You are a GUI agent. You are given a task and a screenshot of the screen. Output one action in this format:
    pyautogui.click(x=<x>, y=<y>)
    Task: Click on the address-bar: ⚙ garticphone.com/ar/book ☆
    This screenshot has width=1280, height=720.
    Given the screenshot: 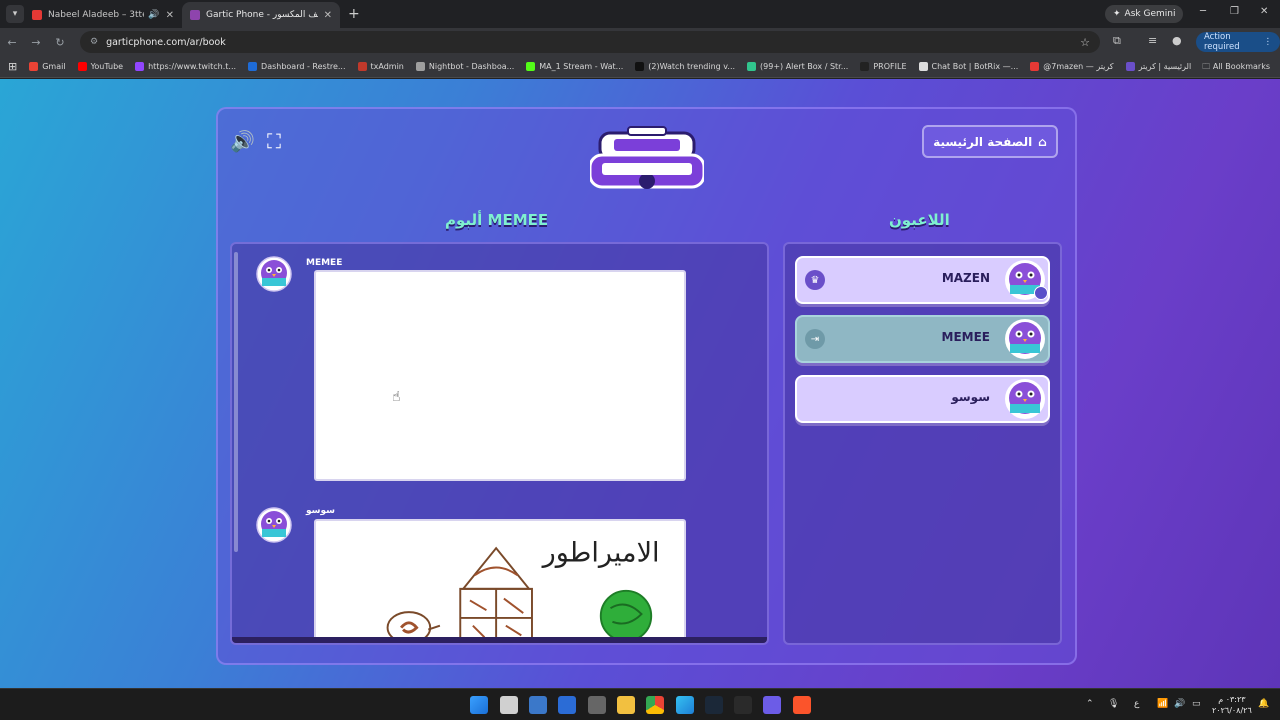 What is the action you would take?
    pyautogui.click(x=590, y=42)
    